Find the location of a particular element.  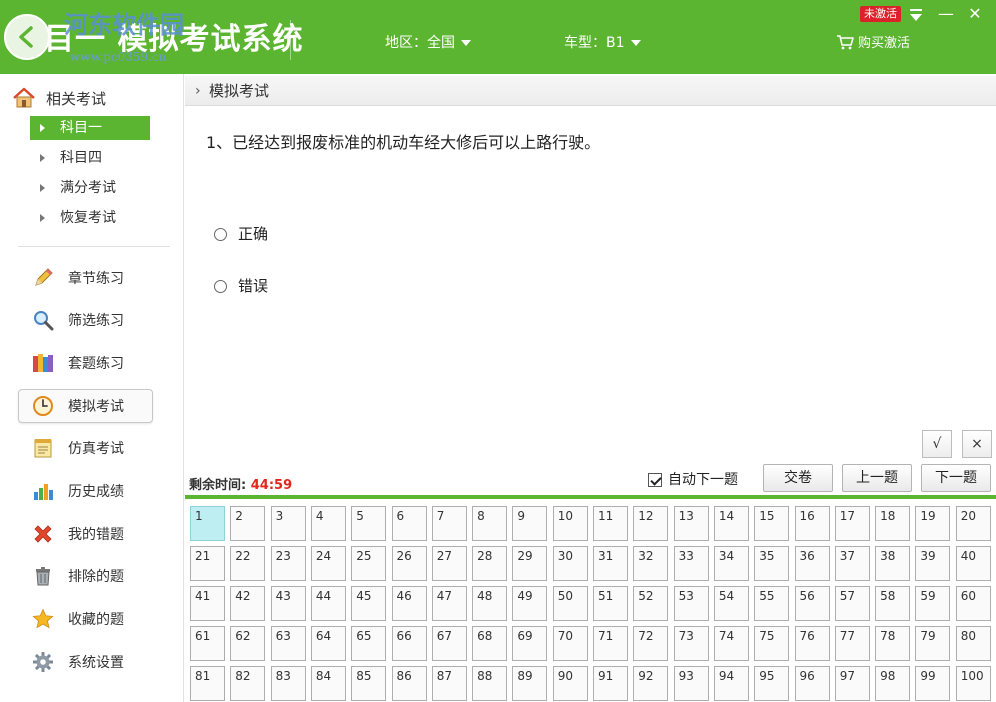

question-number-cell: 39 is located at coordinates (933, 563).